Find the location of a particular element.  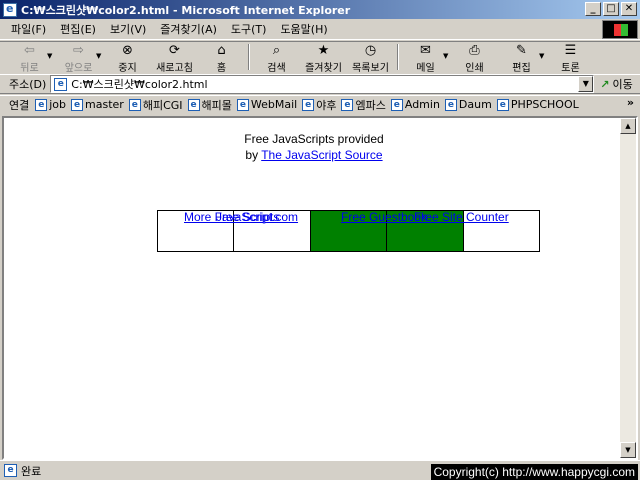

free-site-counter-link: Free Site Counter is located at coordinates (461, 217).